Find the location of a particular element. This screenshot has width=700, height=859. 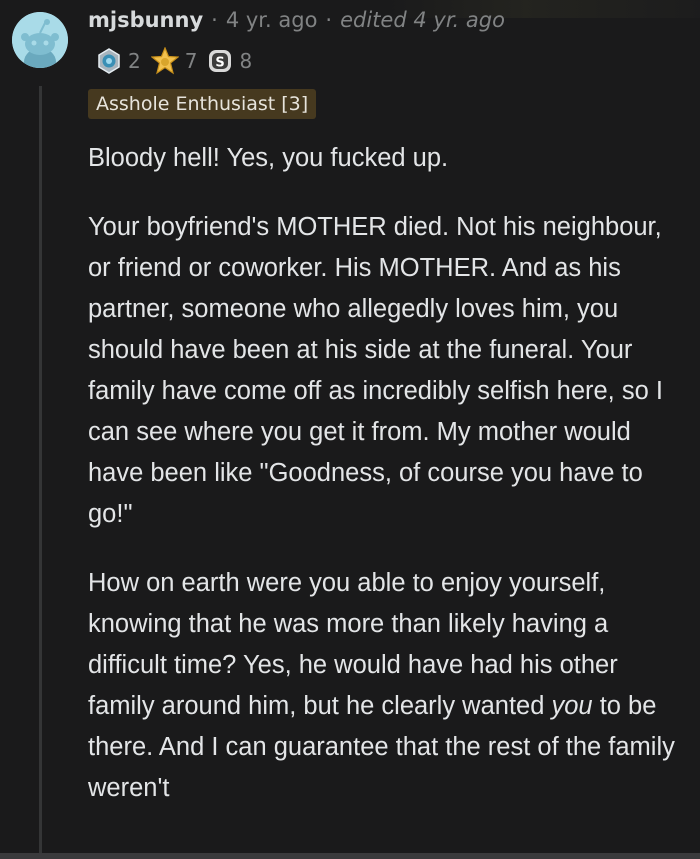

s-badge-icon: S is located at coordinates (220, 61).